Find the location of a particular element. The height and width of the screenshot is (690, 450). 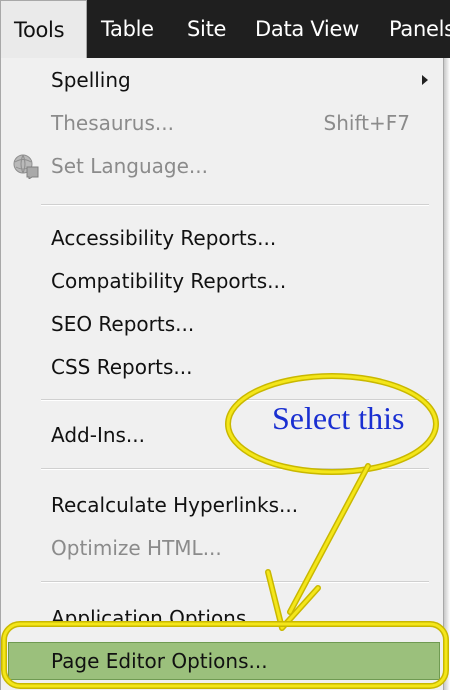

menu-bar: Tools Table Site Data View Panels is located at coordinates (225, 29).